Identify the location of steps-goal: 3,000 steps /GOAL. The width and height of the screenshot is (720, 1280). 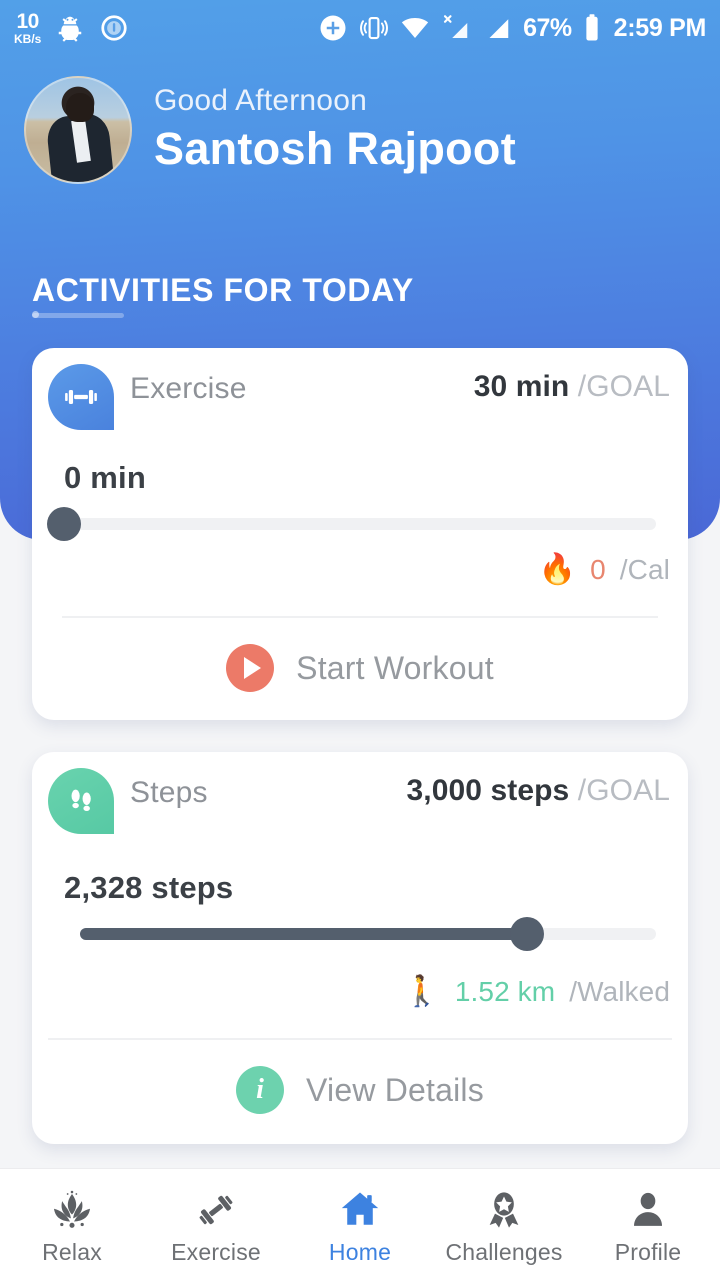
(538, 791).